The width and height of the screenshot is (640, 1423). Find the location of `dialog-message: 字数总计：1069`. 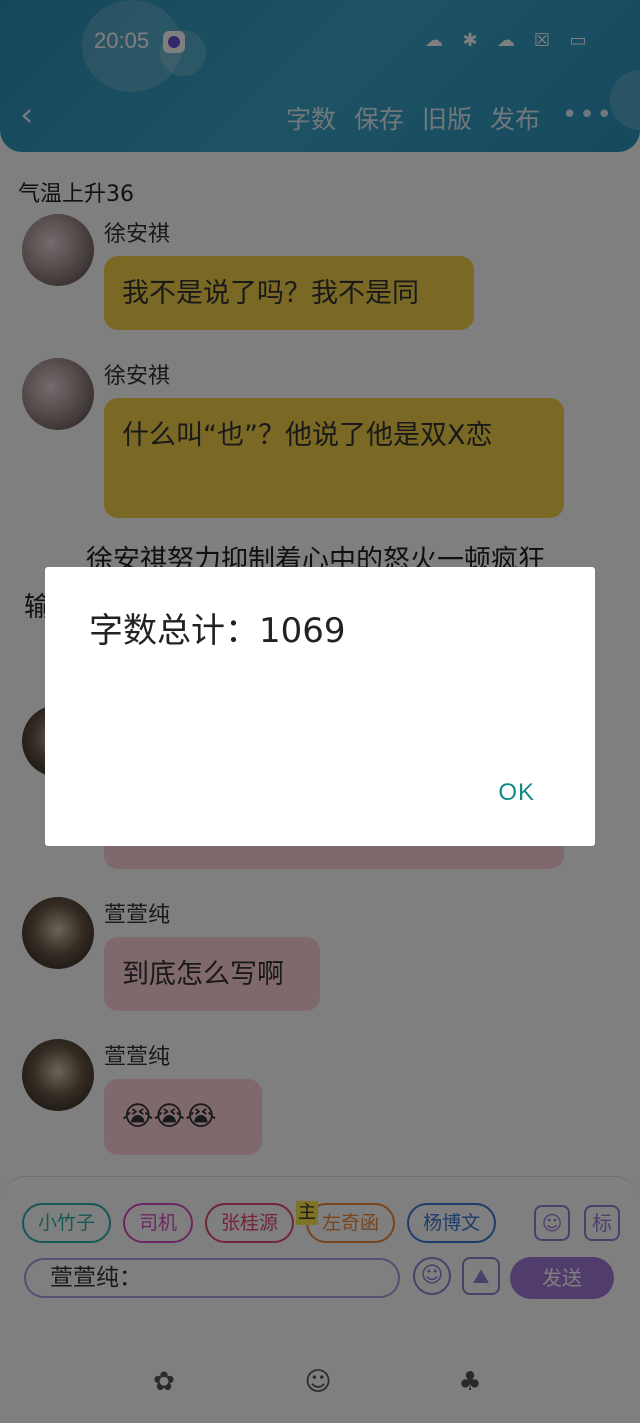

dialog-message: 字数总计：1069 is located at coordinates (217, 631).